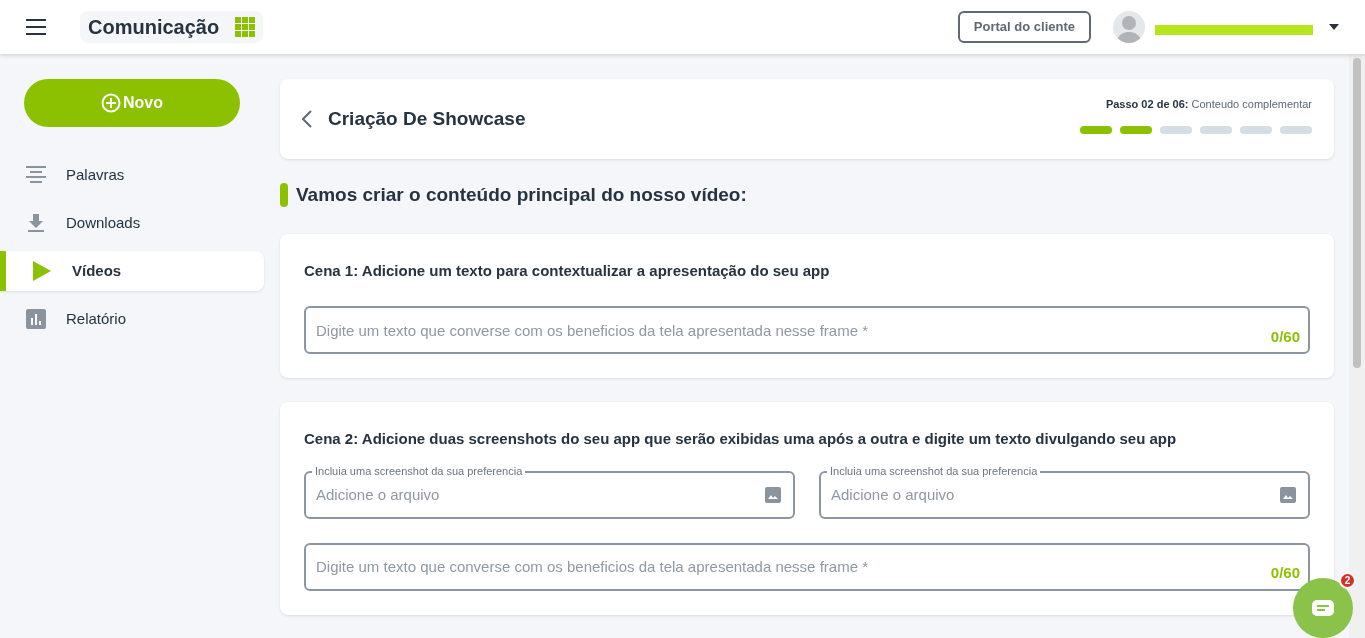  What do you see at coordinates (42, 271) in the screenshot?
I see `play-icon` at bounding box center [42, 271].